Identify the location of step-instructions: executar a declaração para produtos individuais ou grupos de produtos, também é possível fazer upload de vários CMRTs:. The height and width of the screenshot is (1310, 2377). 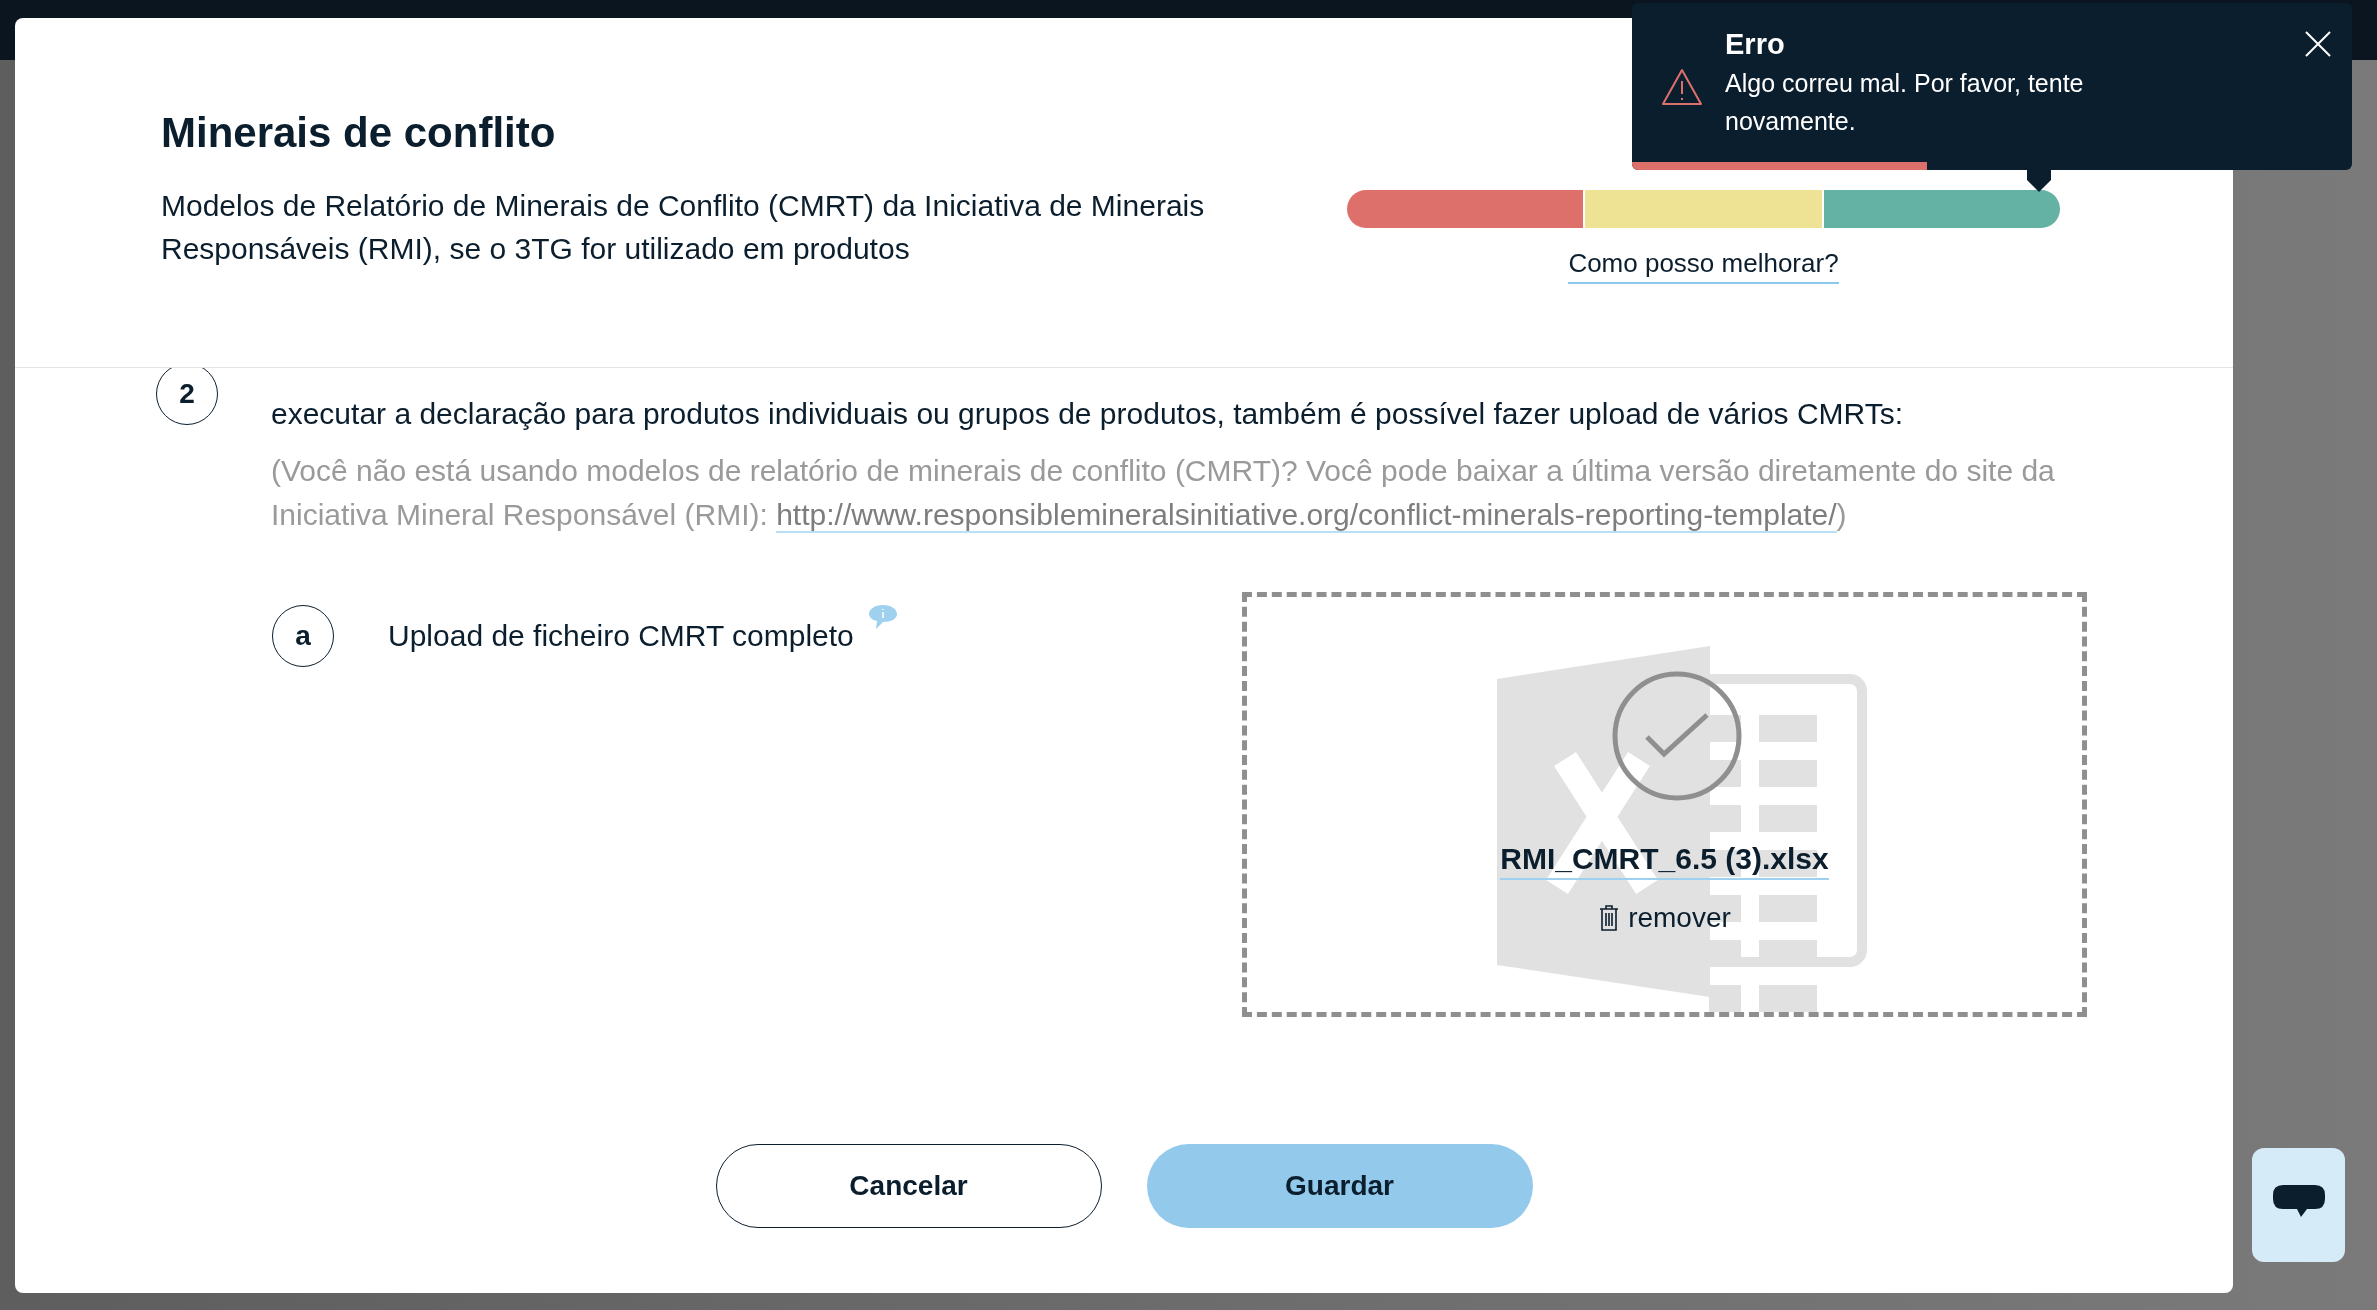
(1088, 414).